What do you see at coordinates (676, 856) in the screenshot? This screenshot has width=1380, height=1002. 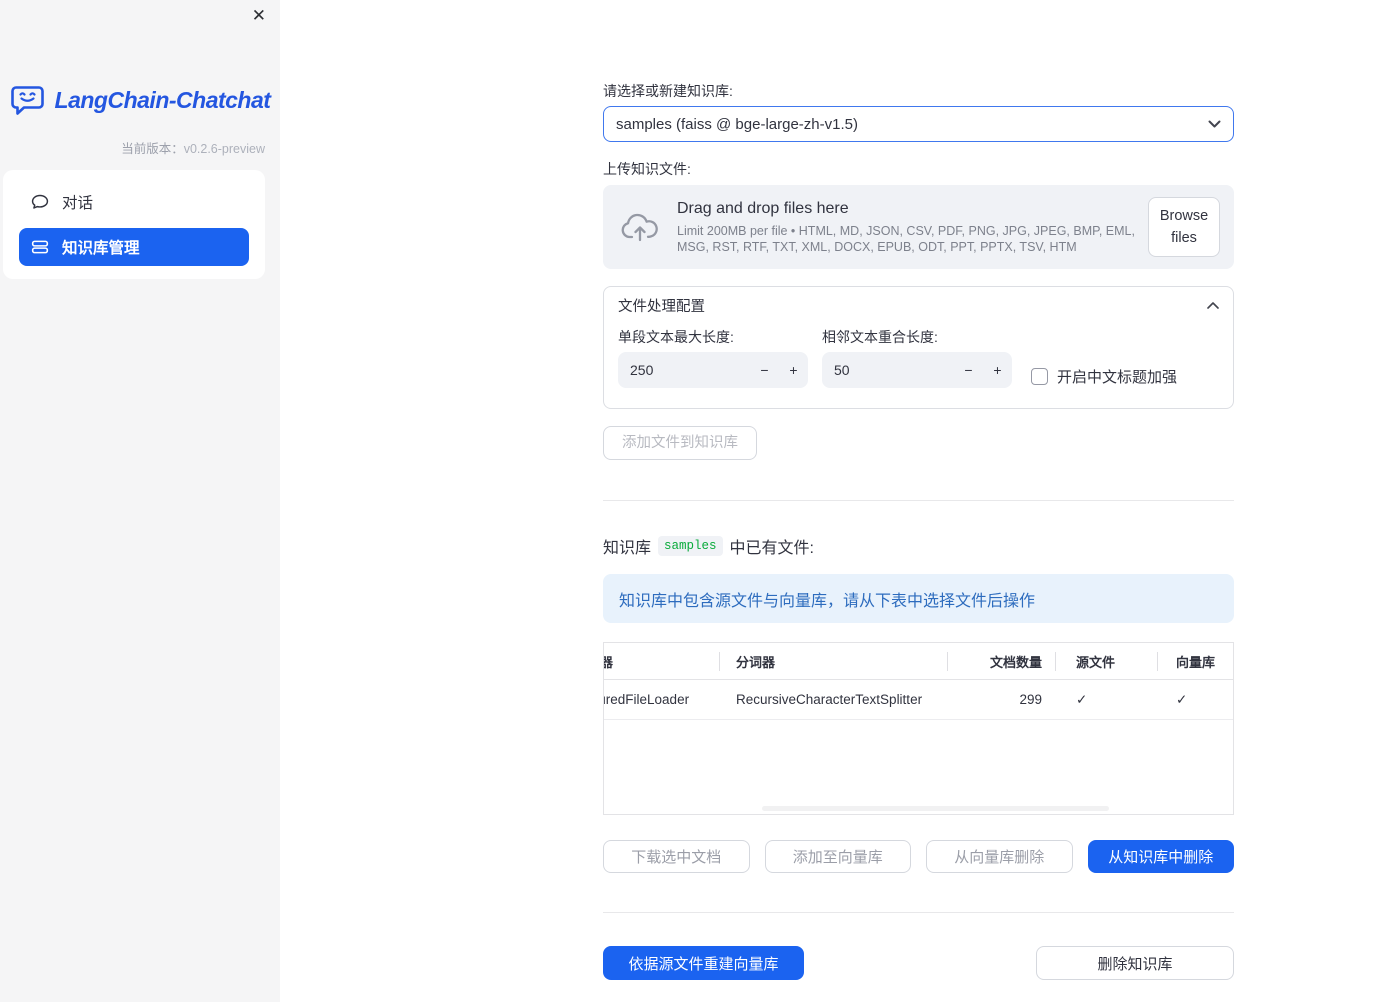 I see `download-selected-button: 下载选中文档` at bounding box center [676, 856].